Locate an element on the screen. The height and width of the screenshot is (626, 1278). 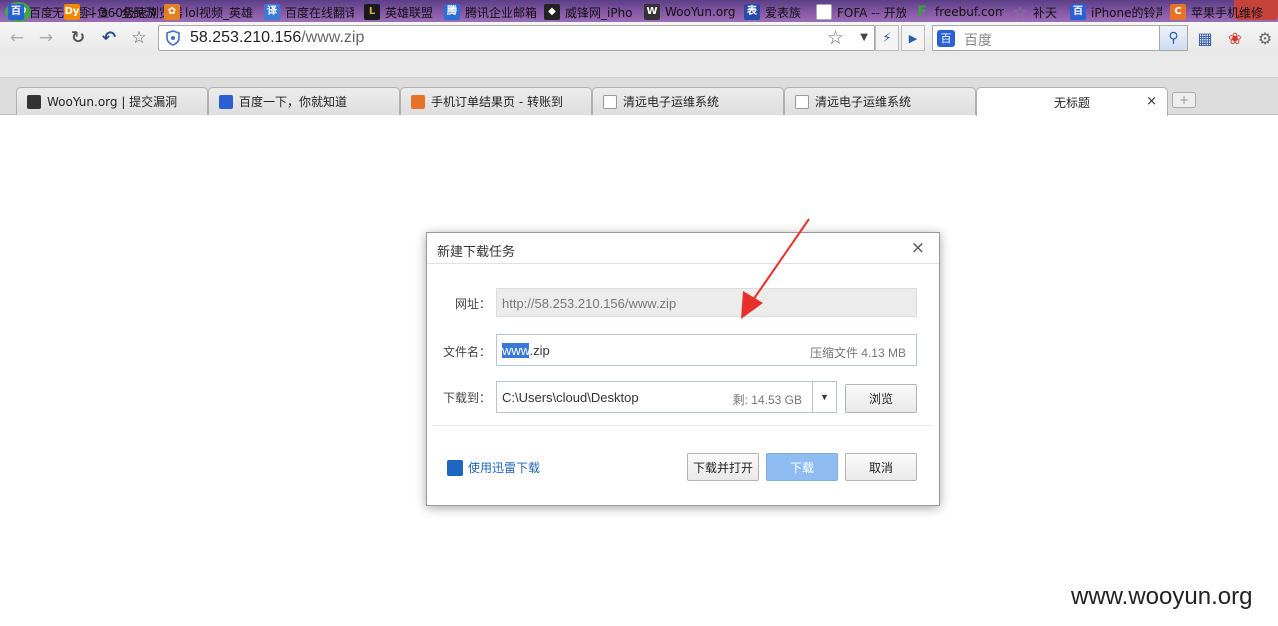
search-icon: ⚲ is located at coordinates (1173, 38).